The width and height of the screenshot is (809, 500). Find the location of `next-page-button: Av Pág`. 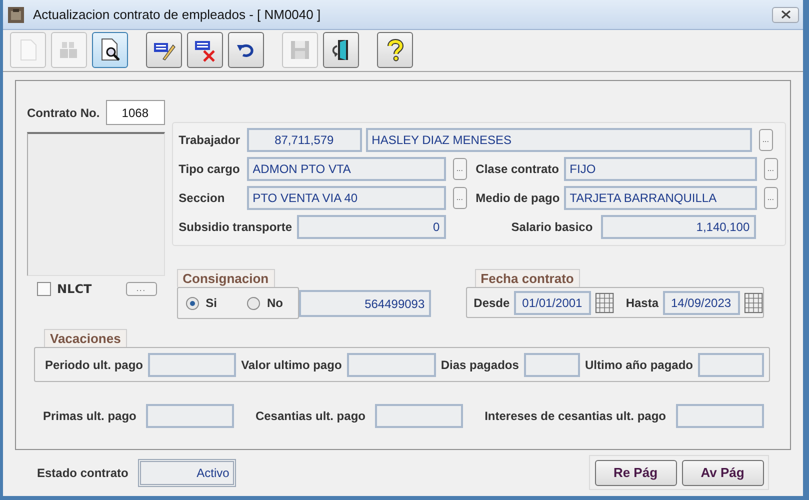

next-page-button: Av Pág is located at coordinates (723, 473).